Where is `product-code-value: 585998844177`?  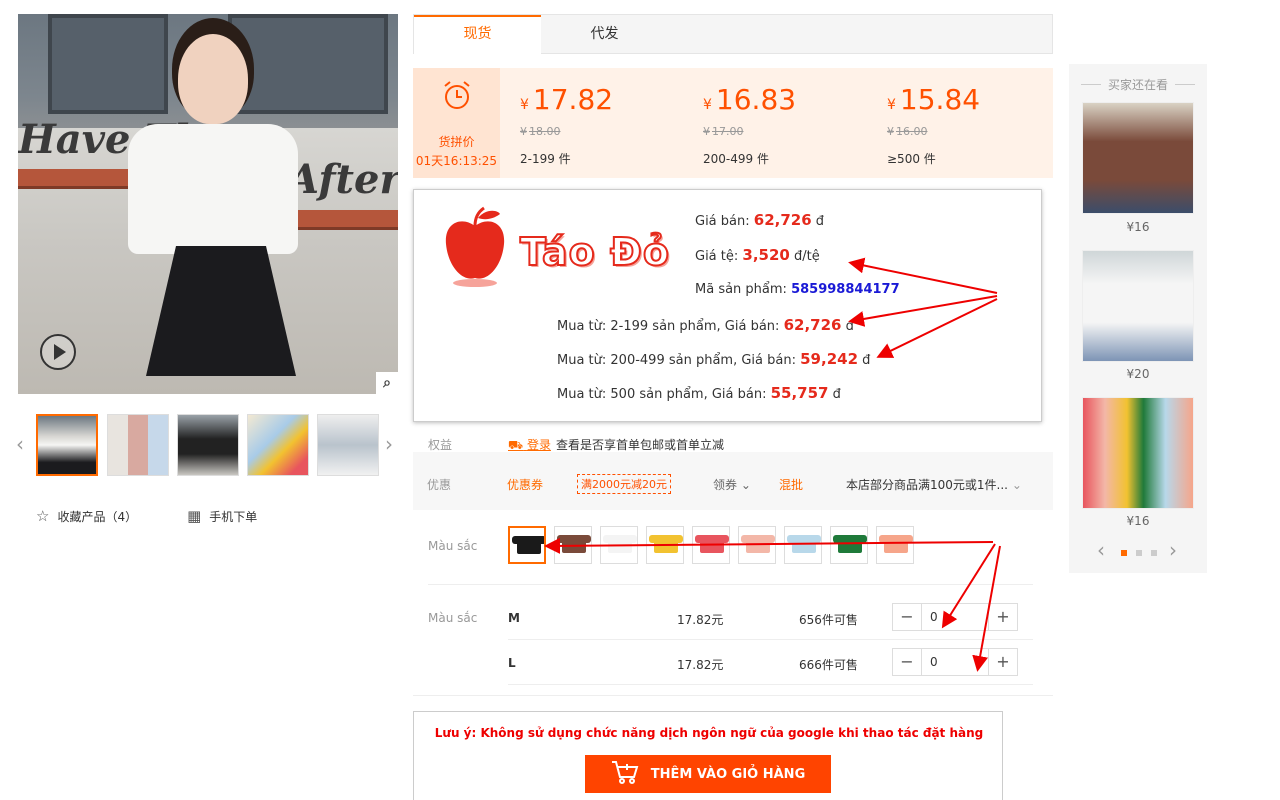
product-code-value: 585998844177 is located at coordinates (845, 289).